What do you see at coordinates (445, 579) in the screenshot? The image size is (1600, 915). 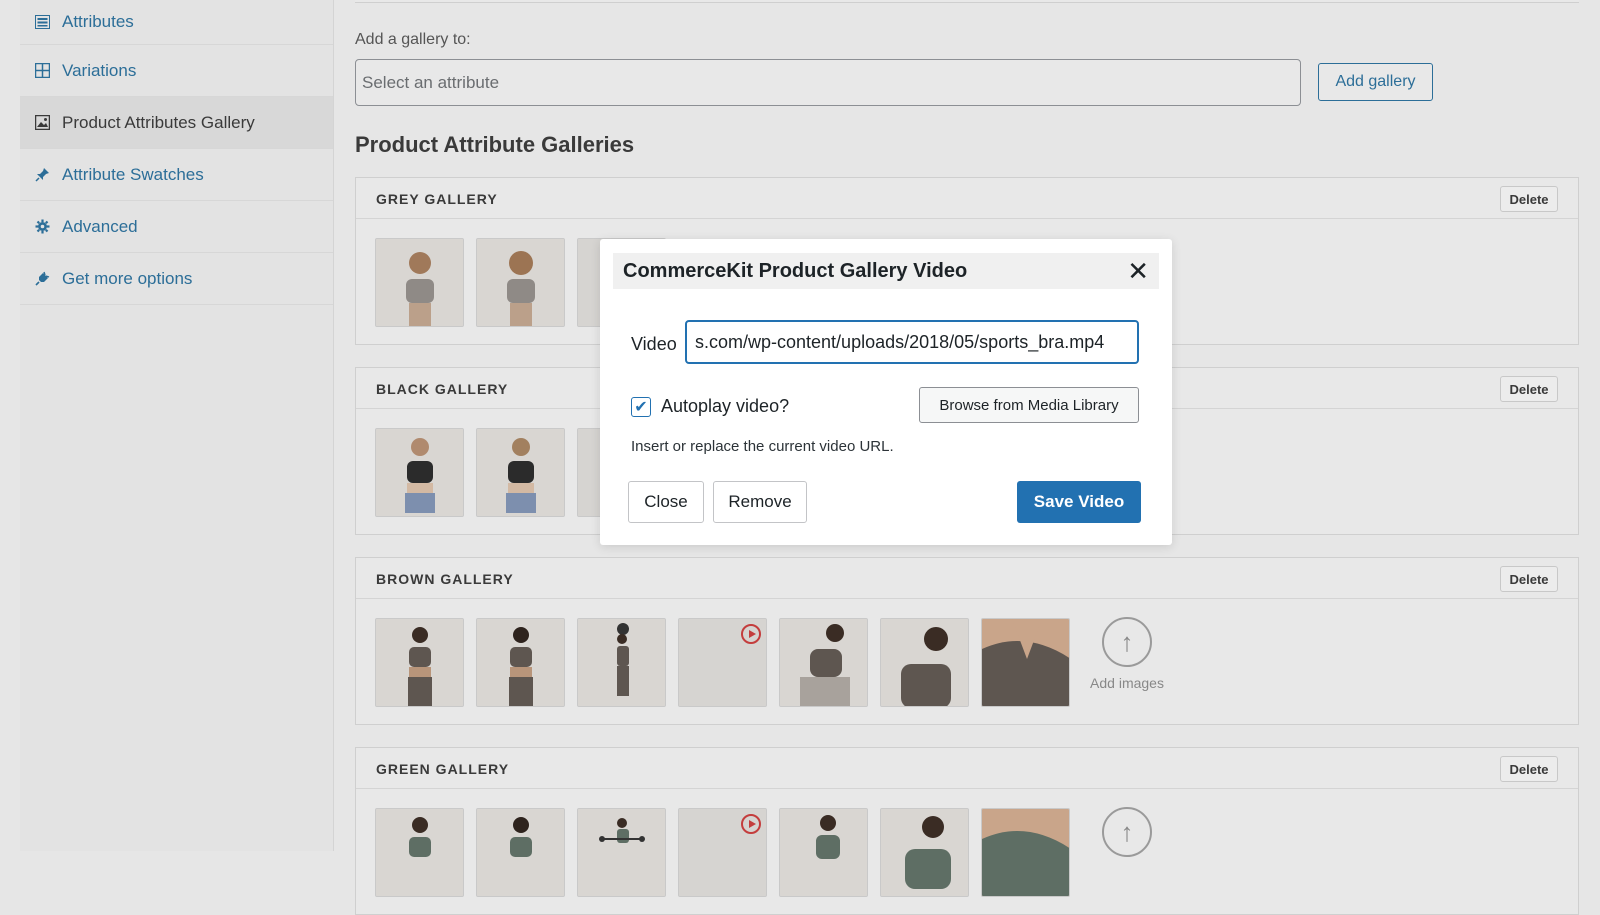 I see `gallery-title: BROWN GALLERY` at bounding box center [445, 579].